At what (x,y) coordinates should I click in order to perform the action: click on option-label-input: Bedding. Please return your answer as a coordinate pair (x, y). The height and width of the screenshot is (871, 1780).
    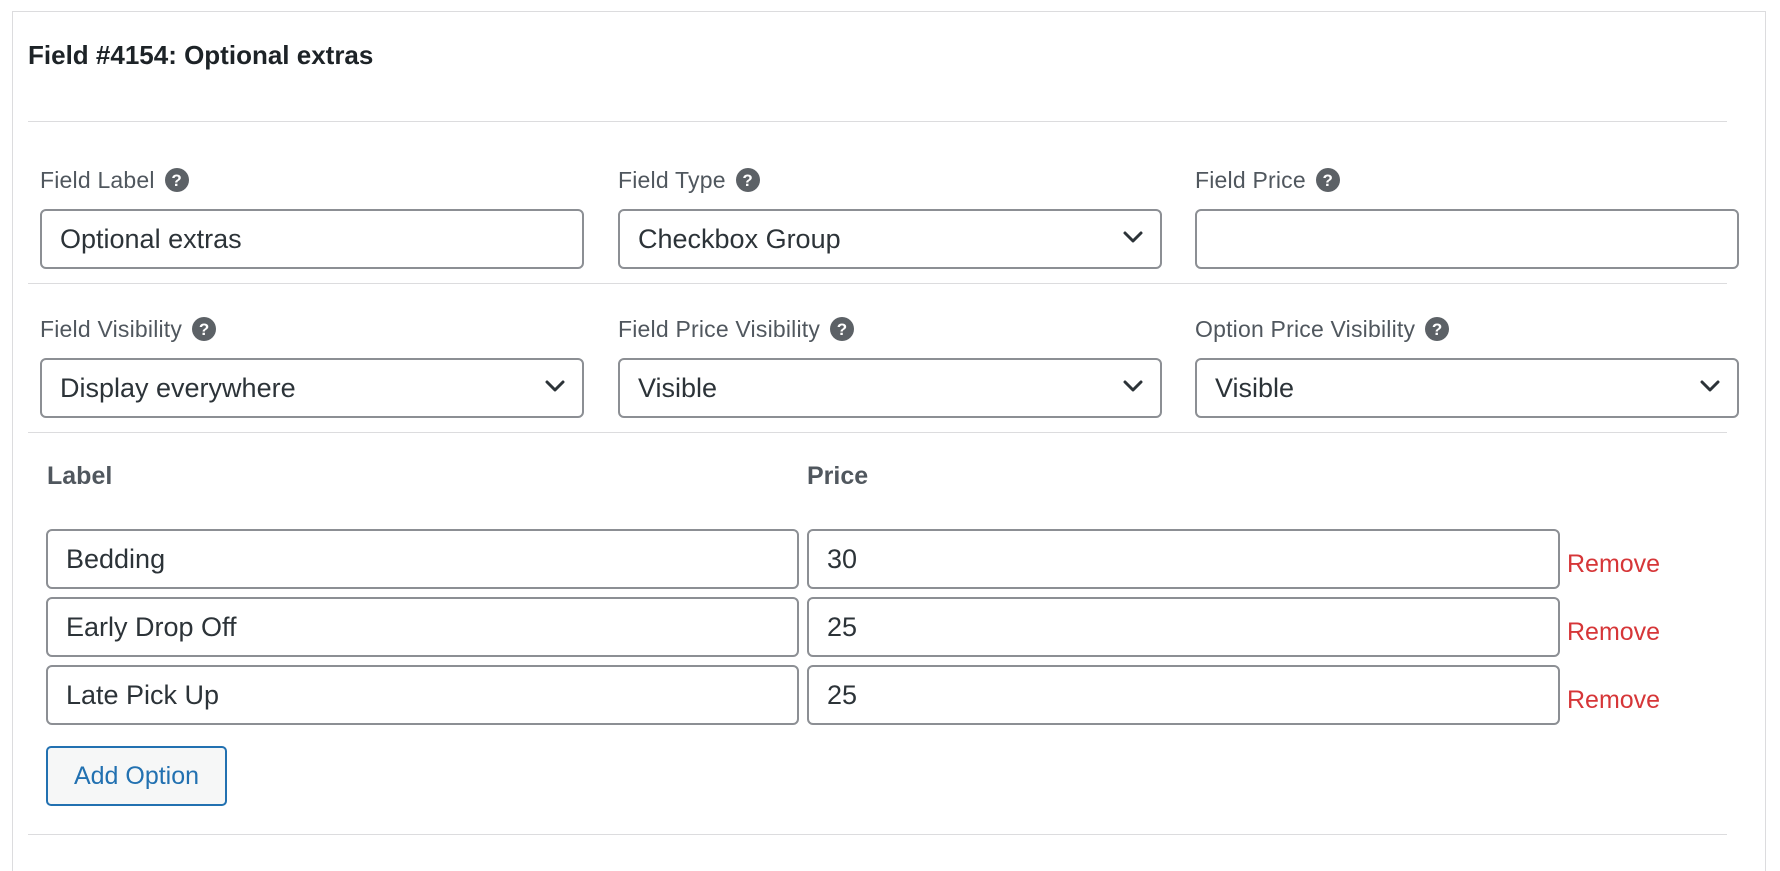
    Looking at the image, I should click on (422, 559).